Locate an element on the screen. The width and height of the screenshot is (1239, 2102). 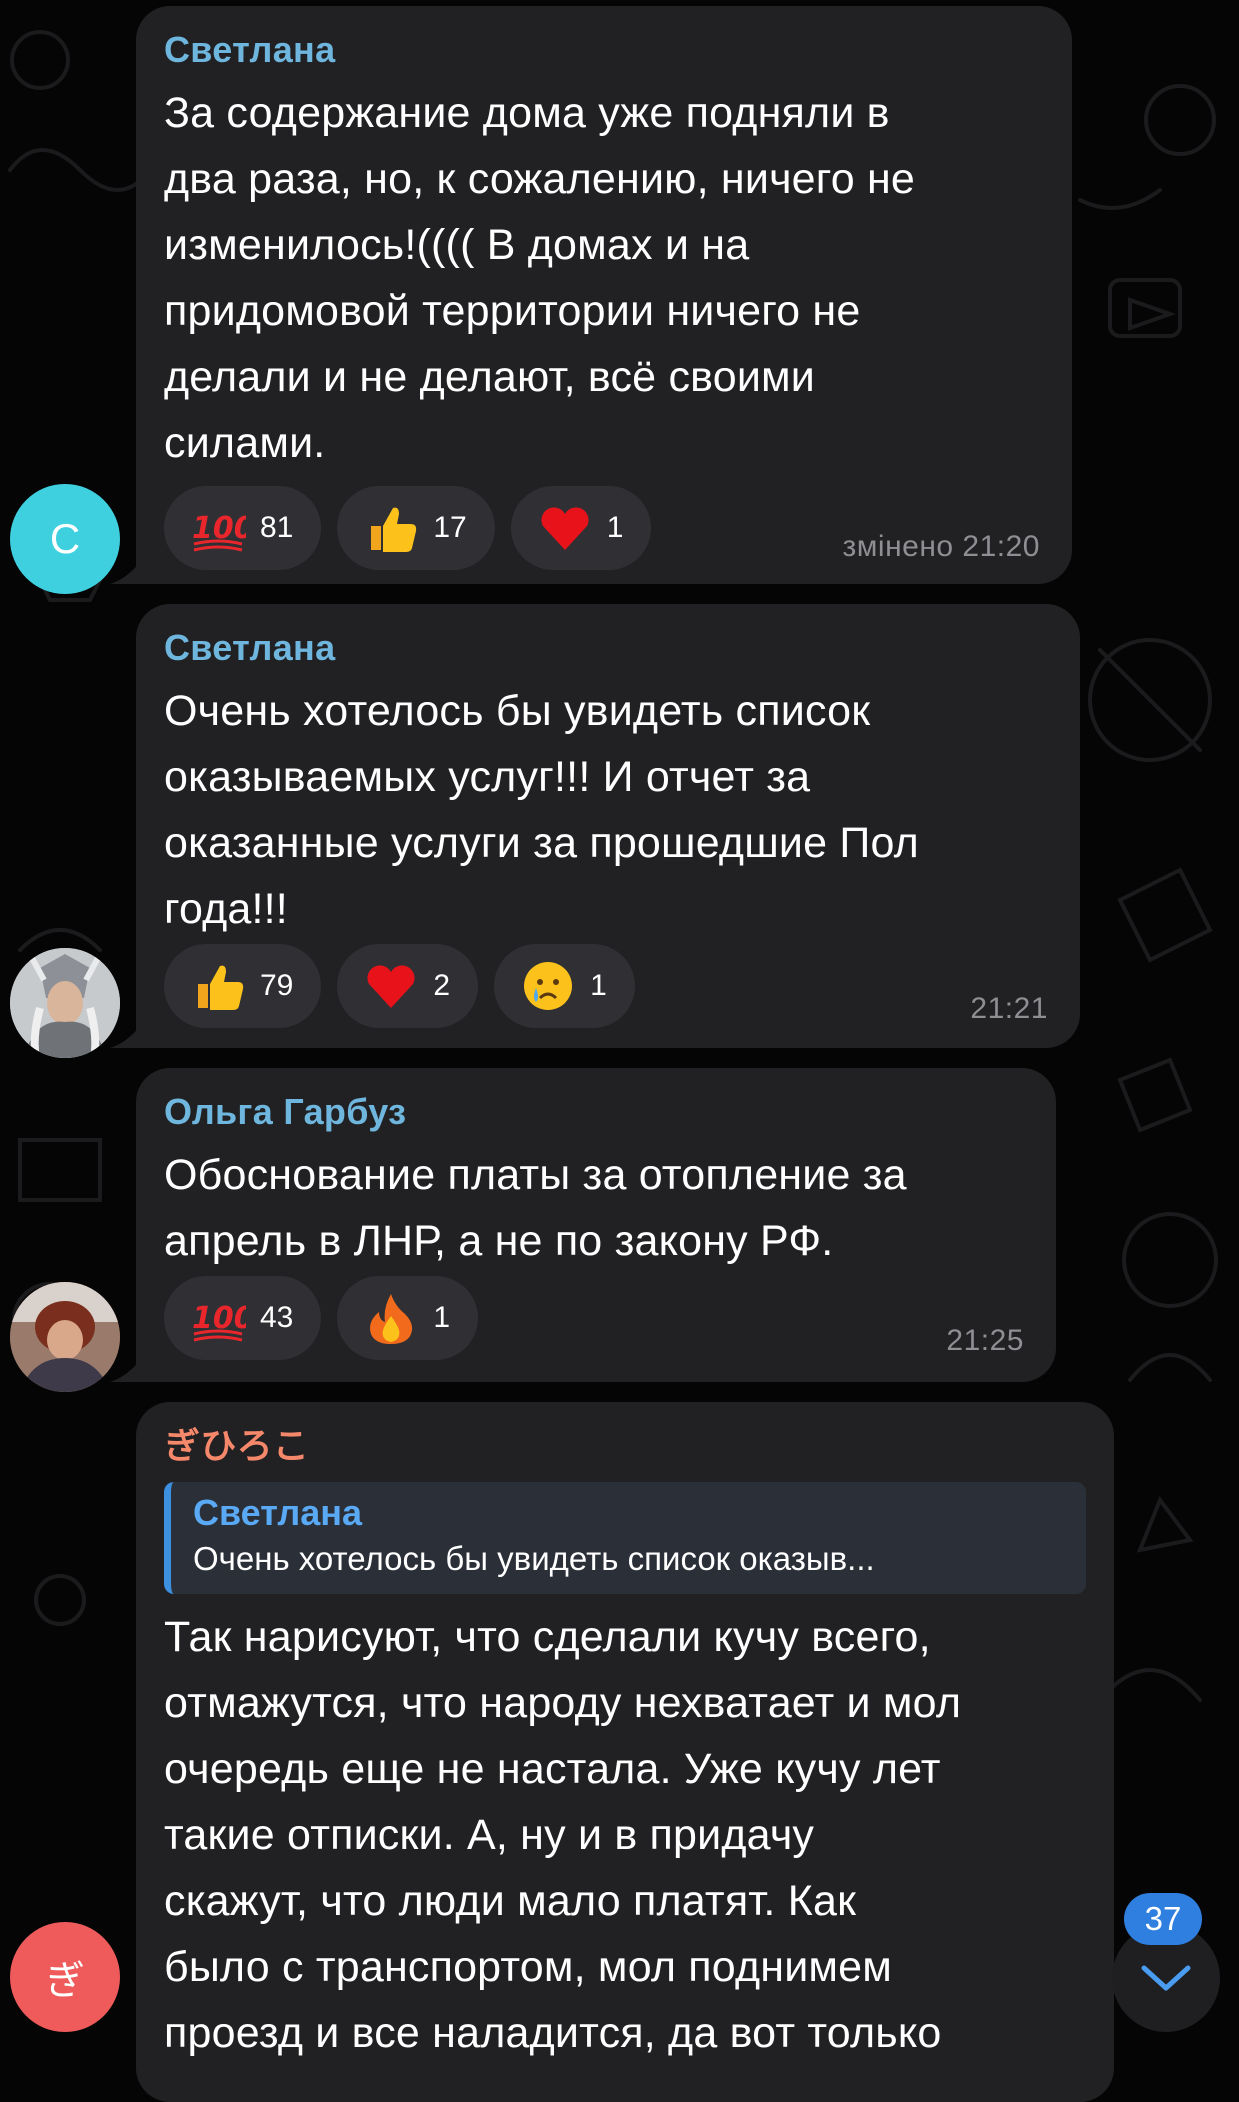
message-time: 21:21 is located at coordinates (1009, 1008).